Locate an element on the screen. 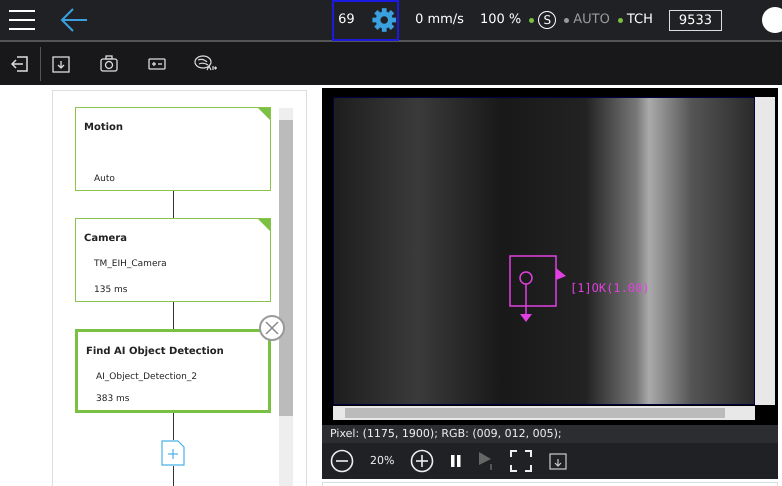  zoom-in-icon is located at coordinates (422, 461).